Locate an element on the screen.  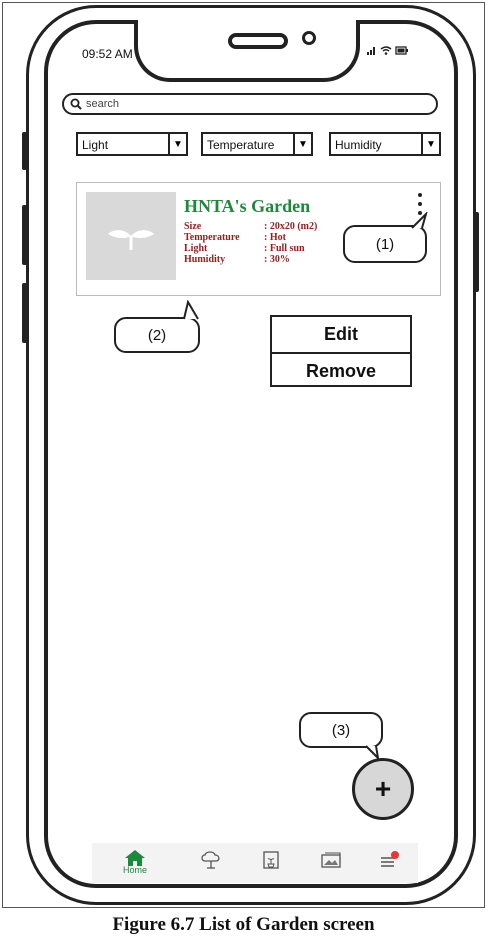
phone-notch is located at coordinates (247, 51).